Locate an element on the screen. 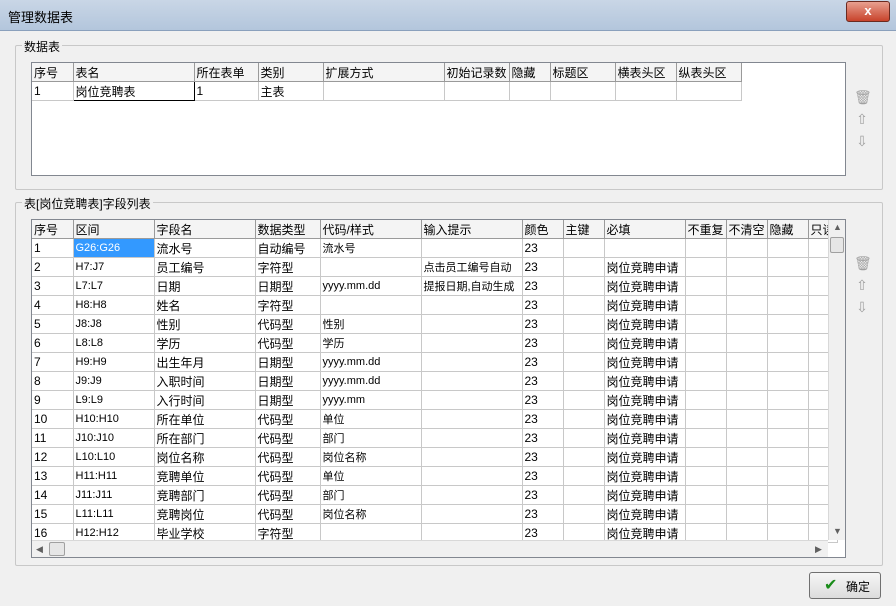 This screenshot has width=896, height=606. table-cell: 8 is located at coordinates (53, 381).